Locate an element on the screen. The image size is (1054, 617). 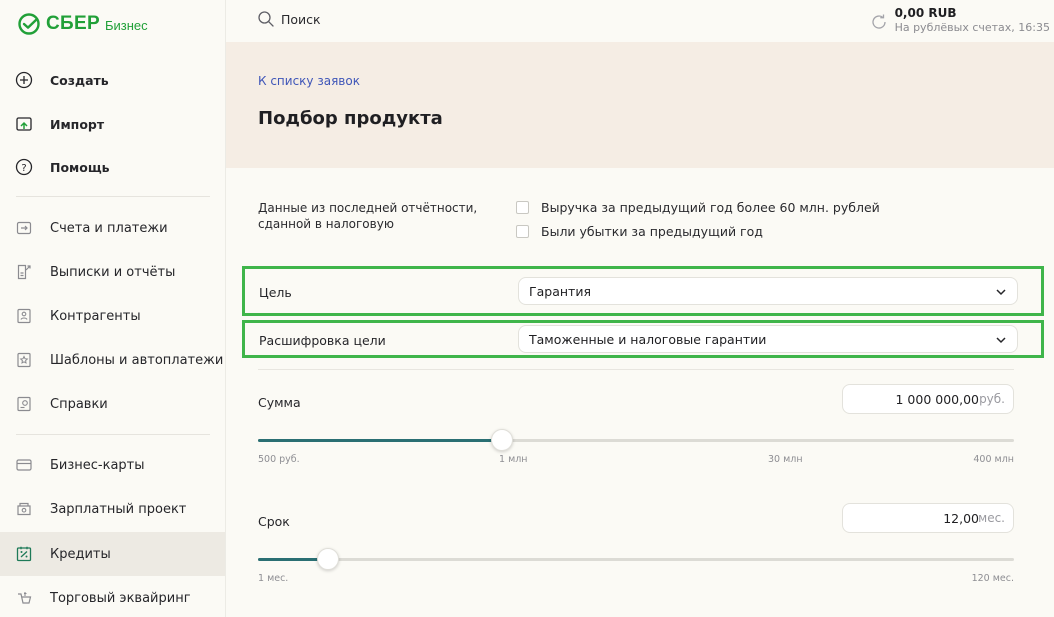
amount-tick-1m: 1 млн is located at coordinates (513, 459).